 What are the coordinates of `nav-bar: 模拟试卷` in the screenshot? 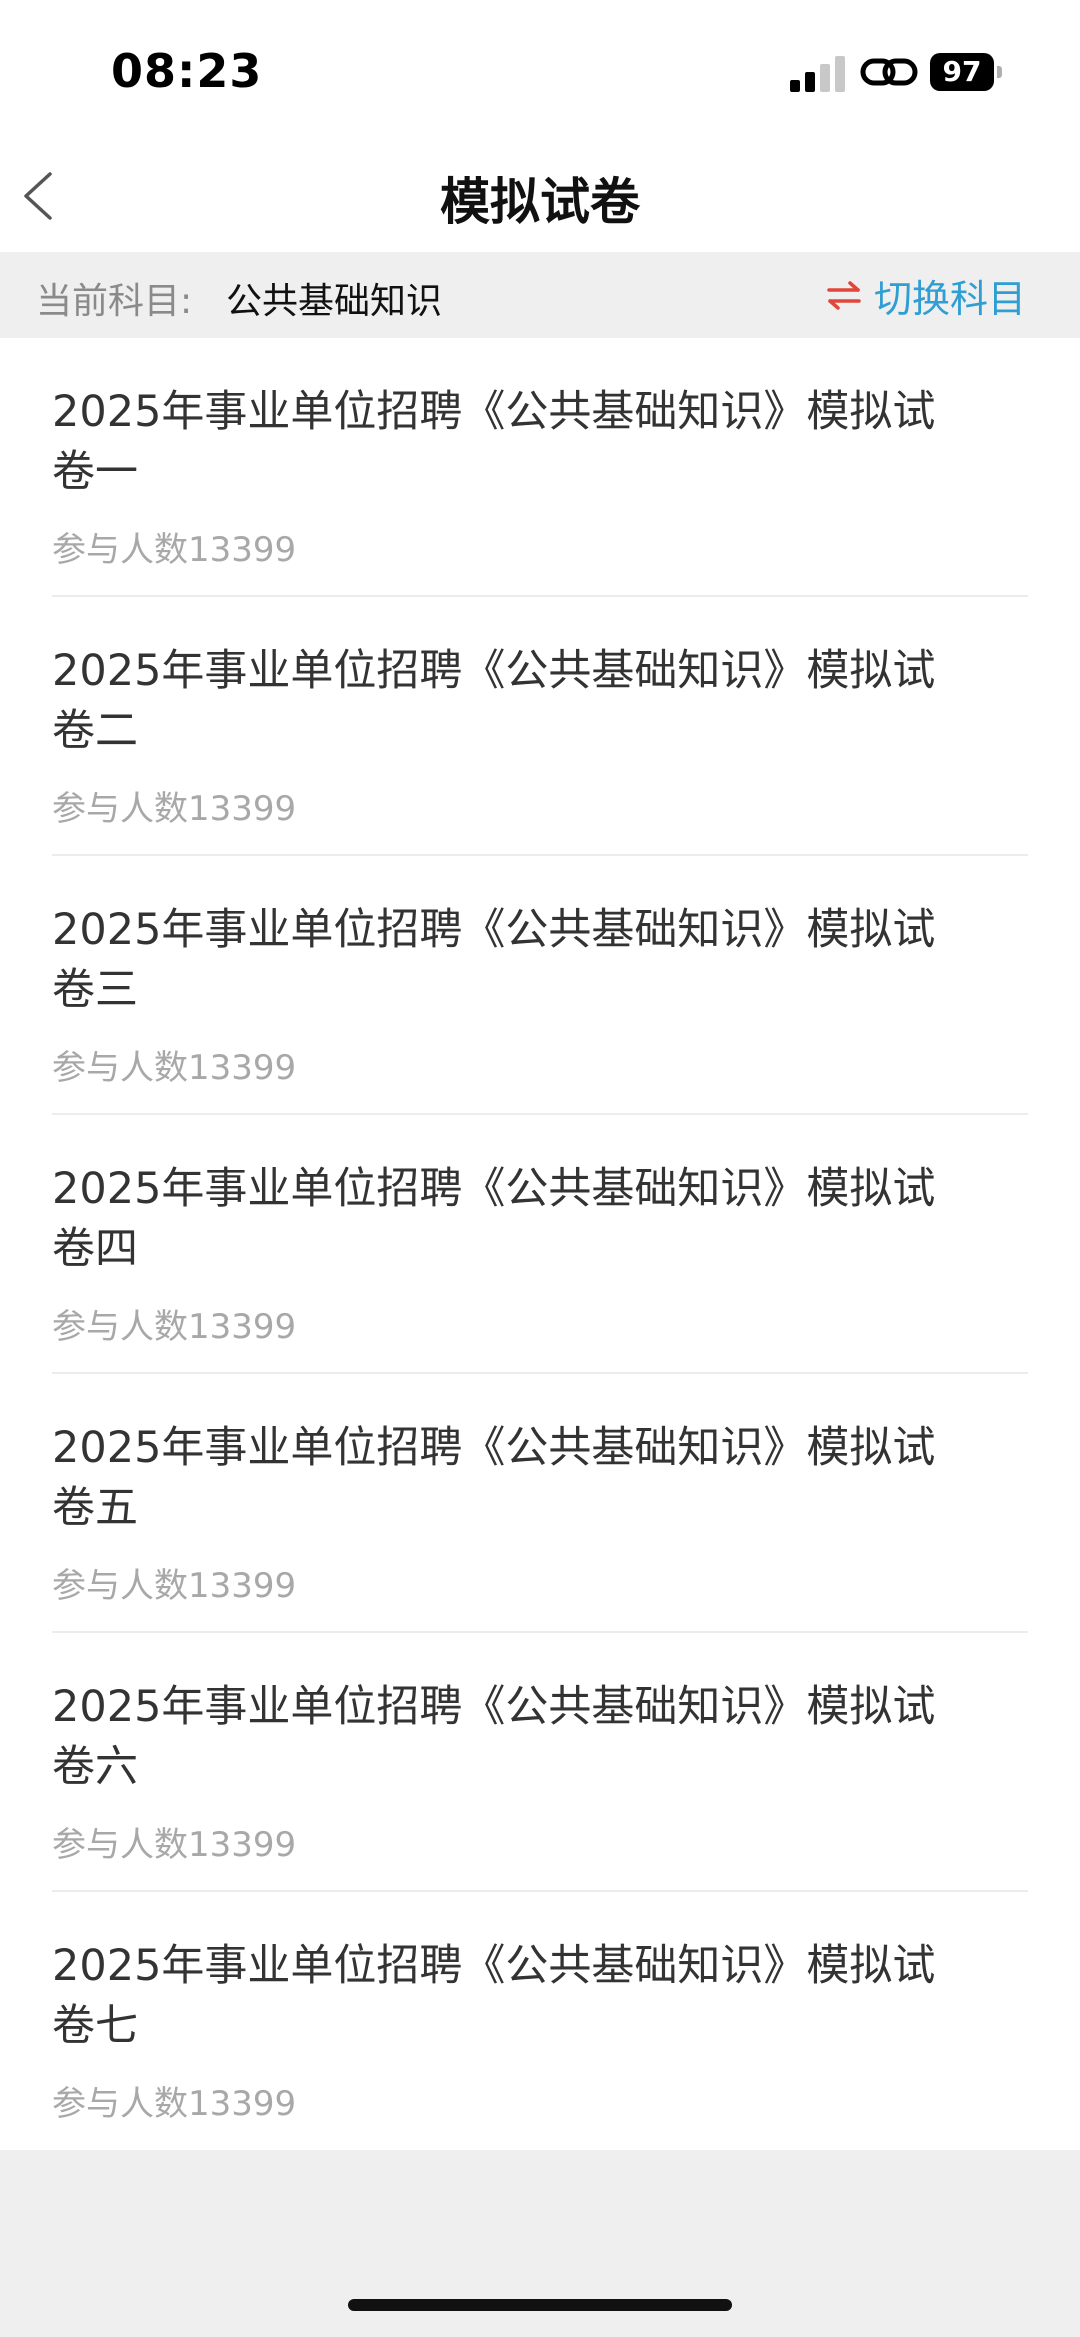 It's located at (540, 196).